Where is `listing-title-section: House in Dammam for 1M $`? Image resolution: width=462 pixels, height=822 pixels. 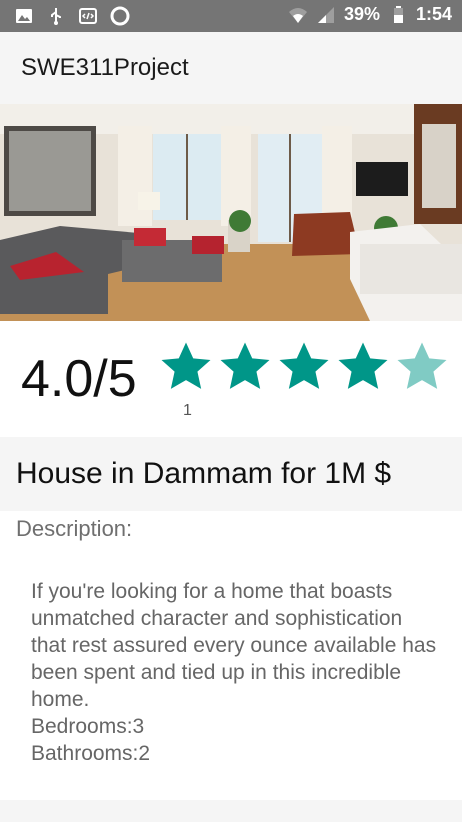 listing-title-section: House in Dammam for 1M $ is located at coordinates (231, 474).